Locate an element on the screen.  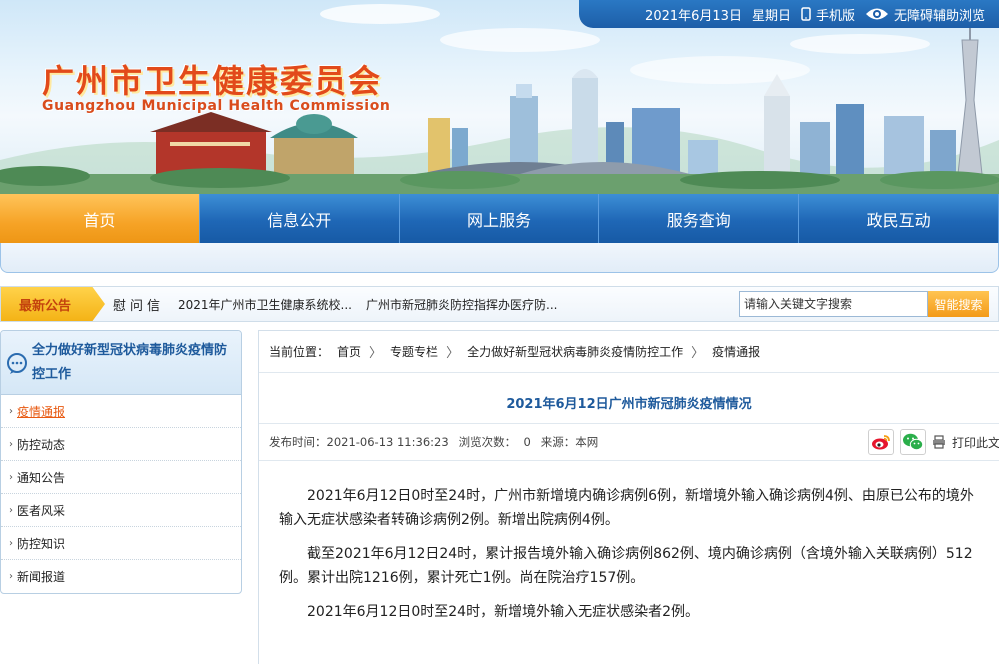
mobile-version-label: 手机版 is located at coordinates (835, 16).